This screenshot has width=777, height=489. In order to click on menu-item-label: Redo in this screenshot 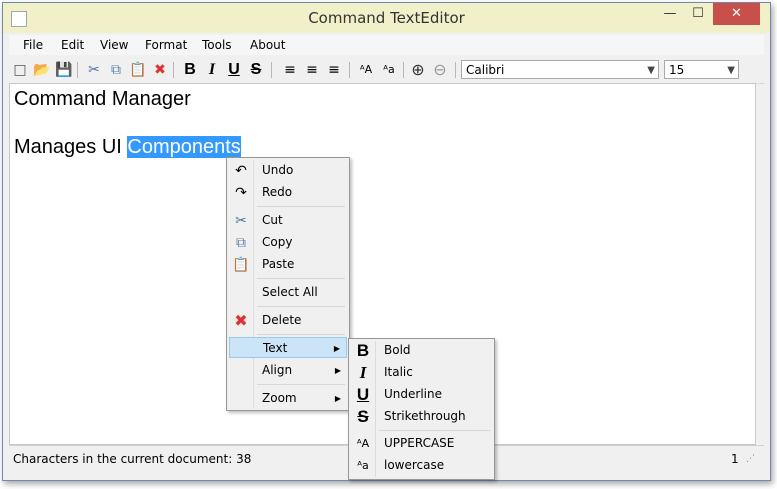, I will do `click(277, 192)`.